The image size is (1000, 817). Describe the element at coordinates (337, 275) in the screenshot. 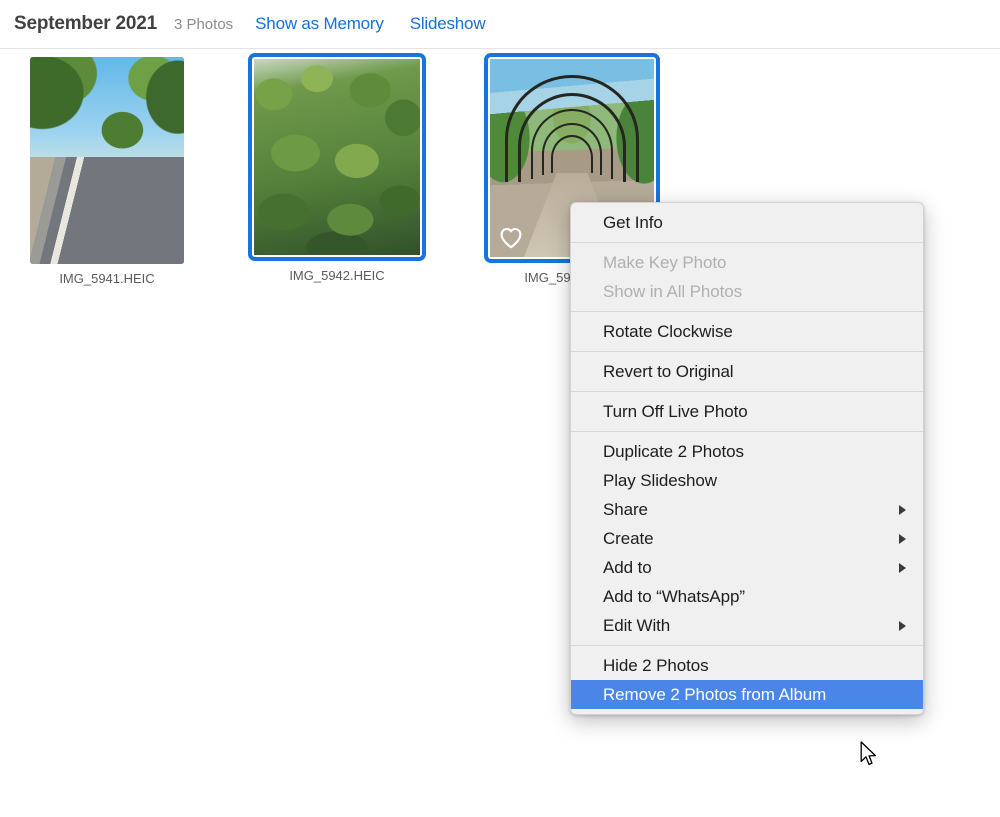

I see `photo-filename: IMG_5942.HEIC` at that location.